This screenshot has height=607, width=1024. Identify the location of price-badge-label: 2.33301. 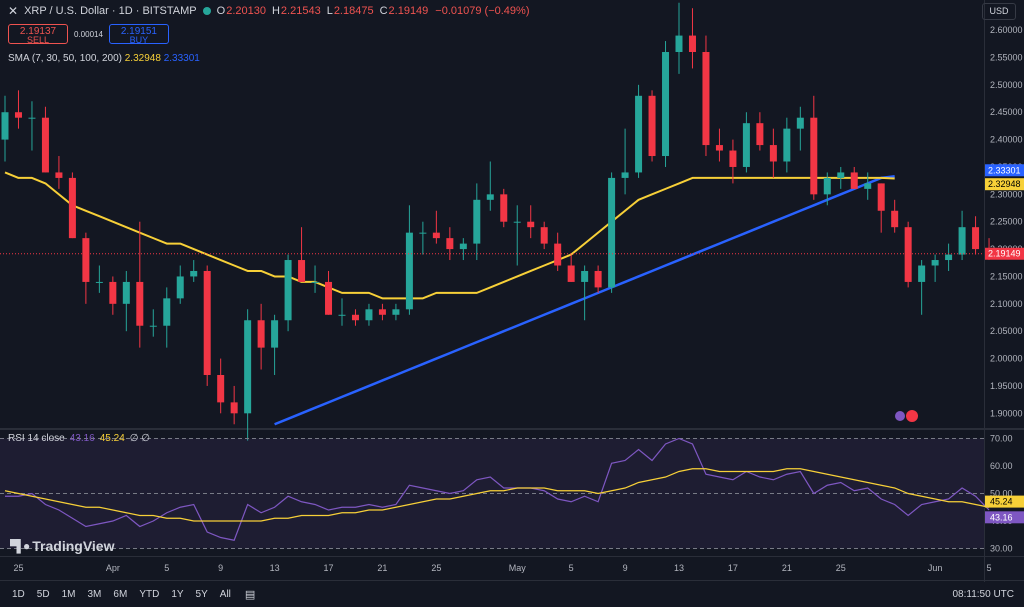
(1004, 170).